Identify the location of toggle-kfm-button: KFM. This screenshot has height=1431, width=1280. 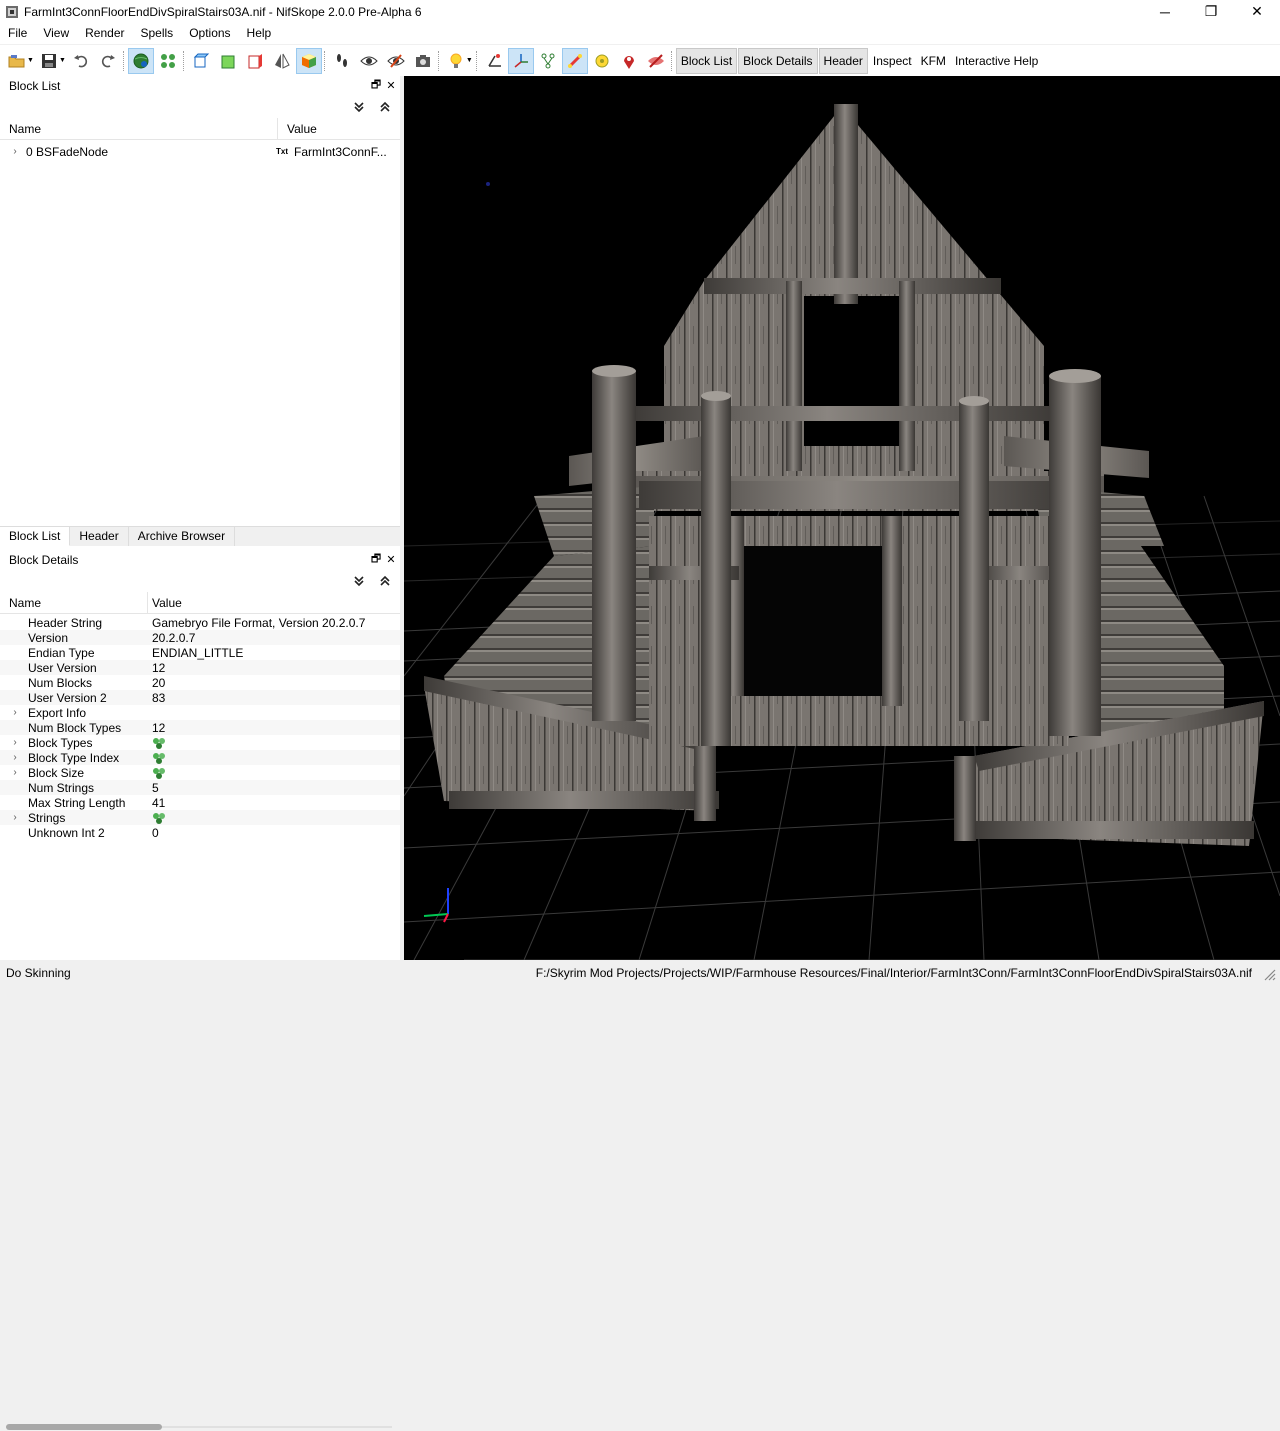
(933, 61).